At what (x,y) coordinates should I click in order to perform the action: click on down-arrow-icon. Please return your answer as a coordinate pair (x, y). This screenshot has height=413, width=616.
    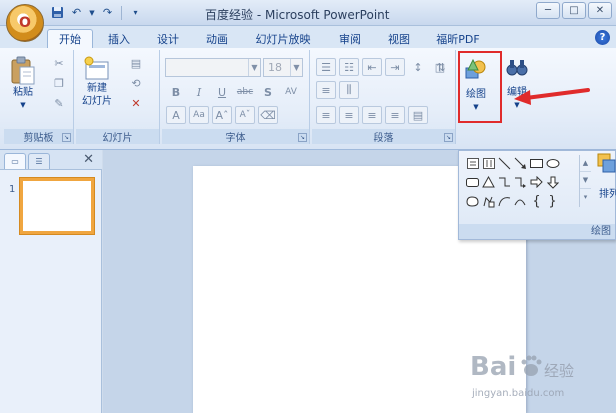
    Looking at the image, I should click on (552, 182).